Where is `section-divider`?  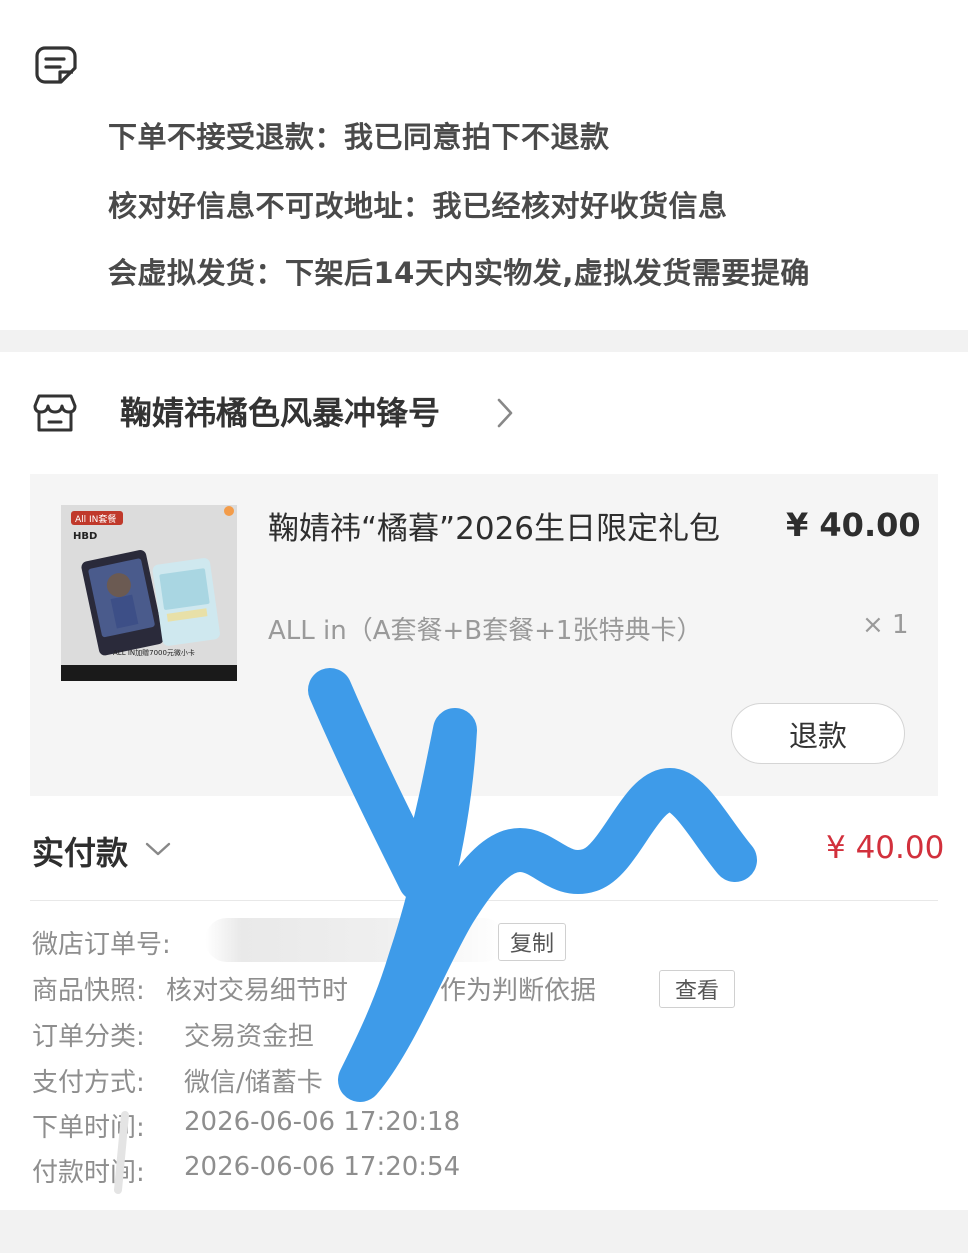
section-divider is located at coordinates (484, 341).